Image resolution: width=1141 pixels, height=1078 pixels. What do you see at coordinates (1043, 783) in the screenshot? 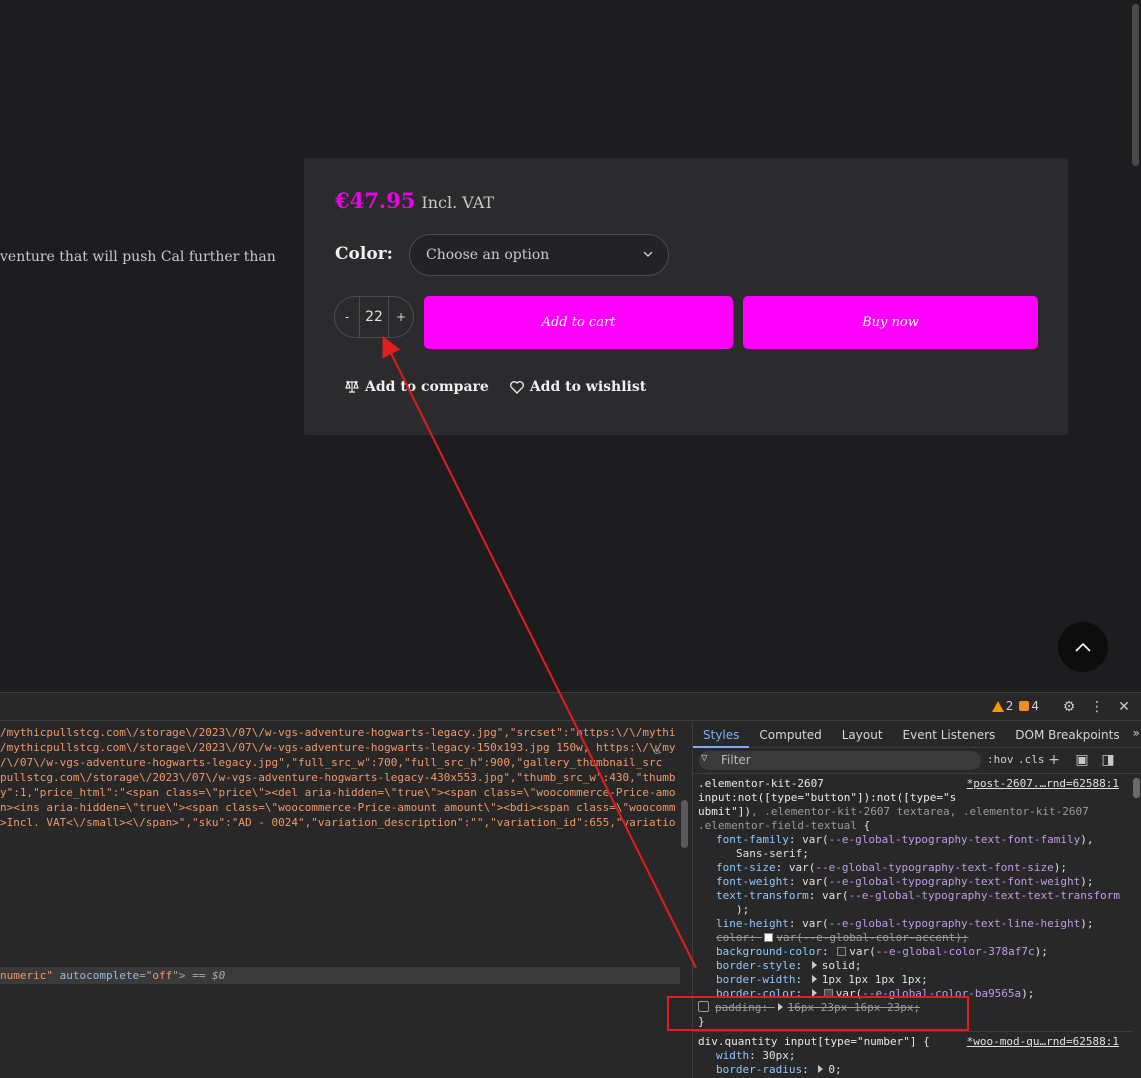
I see `rule-source-link: *post-2607.…rnd=62588:1` at bounding box center [1043, 783].